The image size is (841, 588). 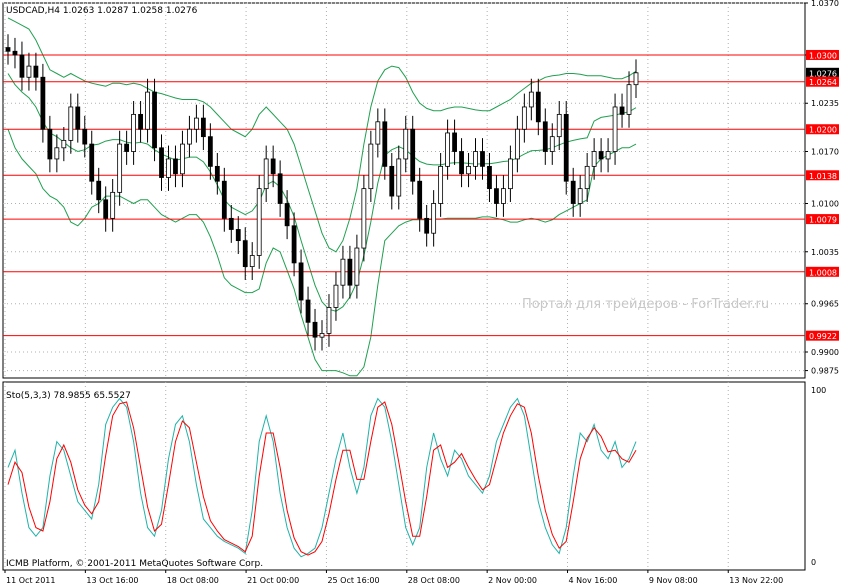 What do you see at coordinates (825, 371) in the screenshot?
I see `price-tick-label: 0.9875` at bounding box center [825, 371].